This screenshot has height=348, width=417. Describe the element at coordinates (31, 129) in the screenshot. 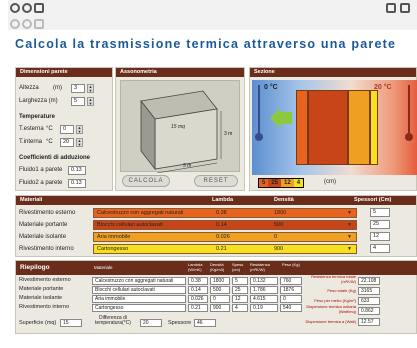

I see `t-esterna-label: T.esterna` at that location.